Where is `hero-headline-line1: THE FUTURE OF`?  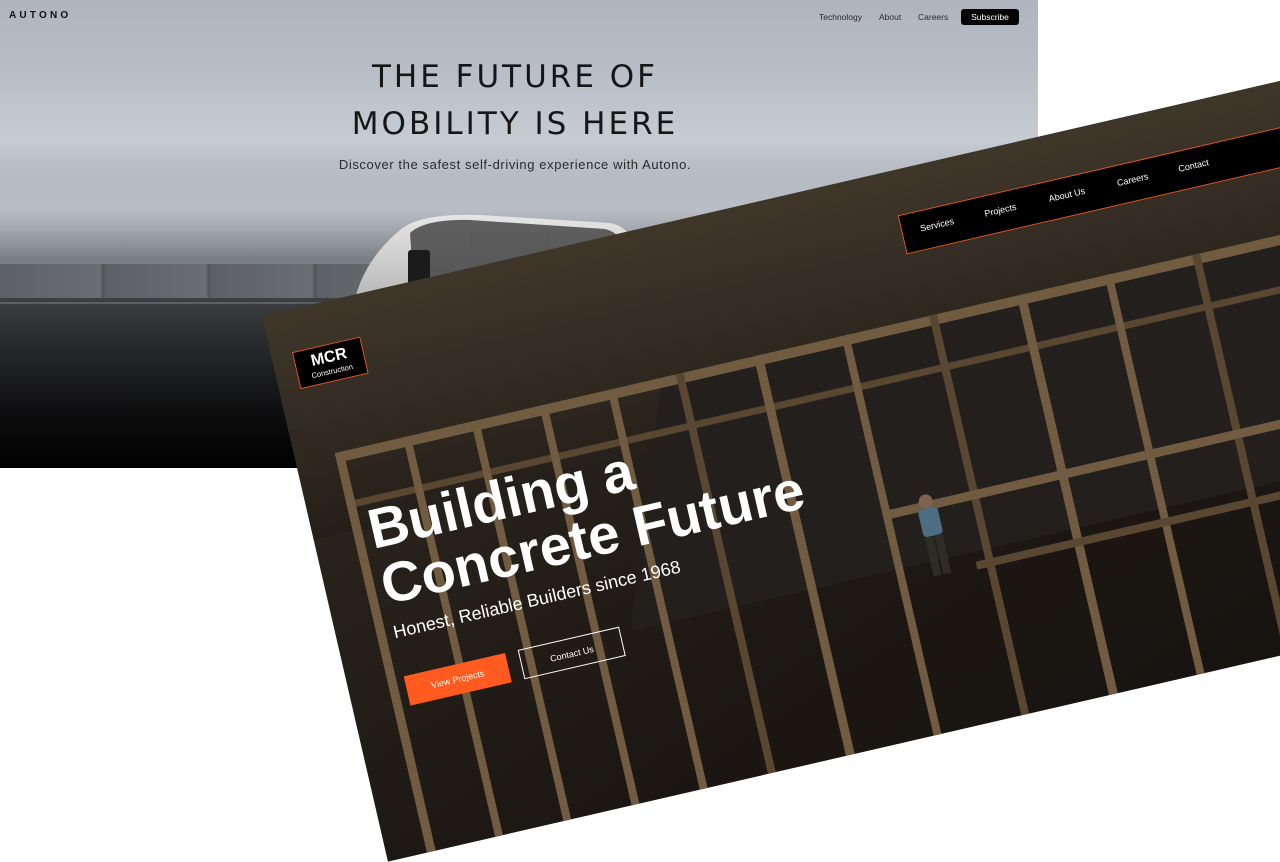 hero-headline-line1: THE FUTURE OF is located at coordinates (515, 77).